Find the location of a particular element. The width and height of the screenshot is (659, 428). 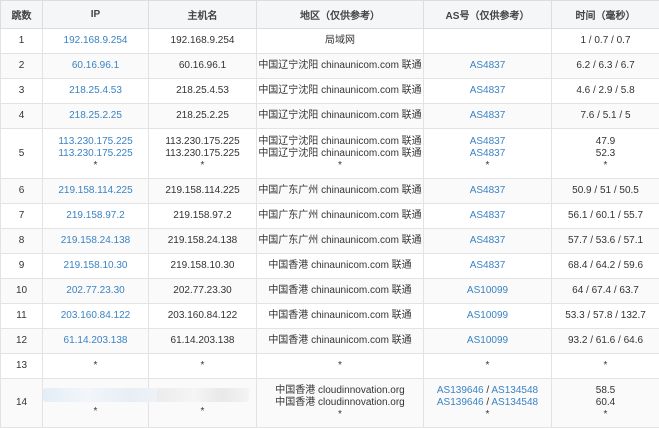

hostname: 192.168.9.254 is located at coordinates (202, 41).